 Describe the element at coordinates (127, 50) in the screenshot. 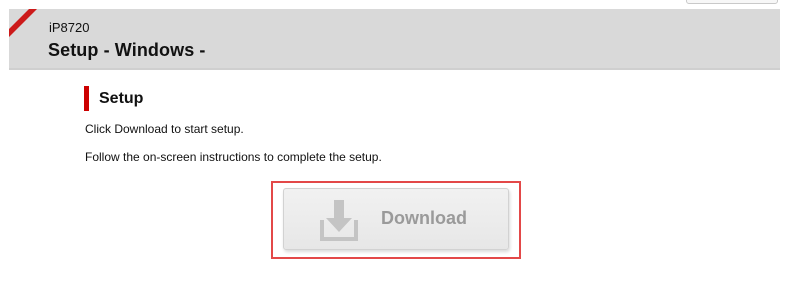

I see `page-title: Setup - Windows -` at that location.